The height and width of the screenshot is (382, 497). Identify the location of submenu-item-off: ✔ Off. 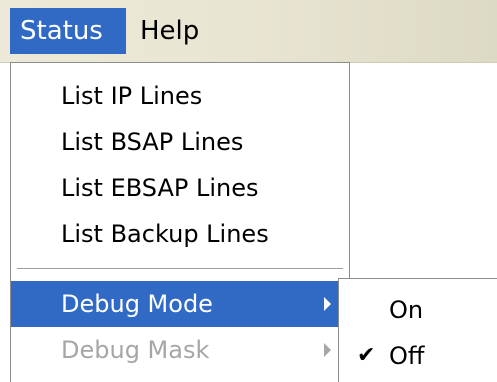
(418, 356).